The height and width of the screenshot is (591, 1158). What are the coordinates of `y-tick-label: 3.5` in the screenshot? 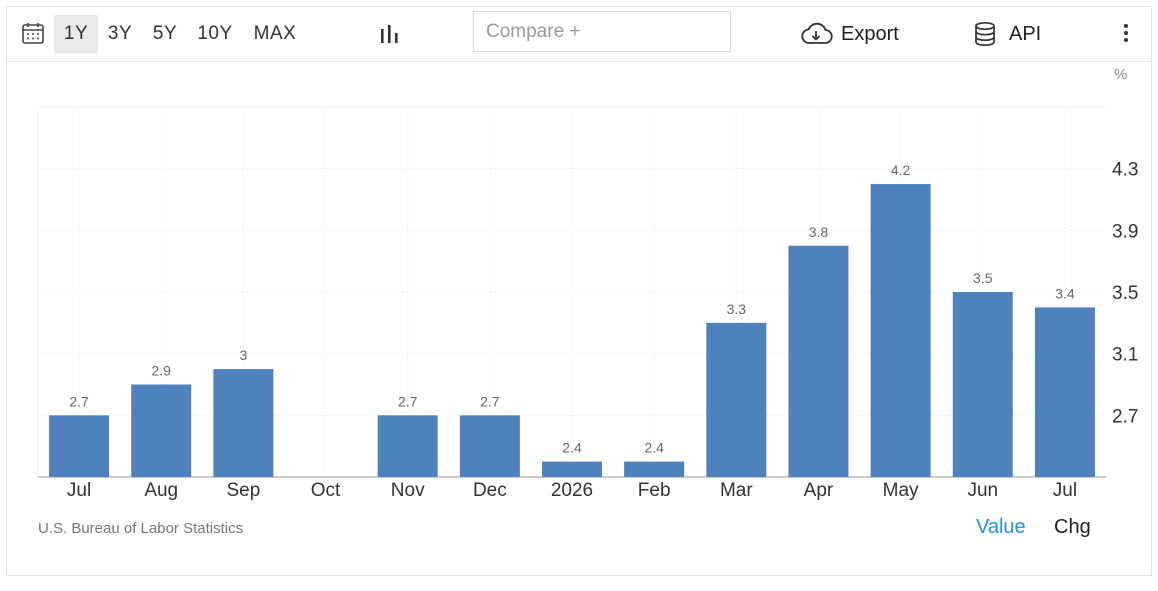 It's located at (1125, 293).